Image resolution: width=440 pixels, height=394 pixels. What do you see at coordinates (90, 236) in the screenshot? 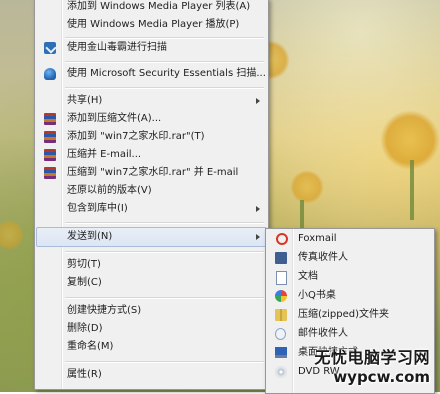
I see `menu-item-label: 发送到(N)` at bounding box center [90, 236].